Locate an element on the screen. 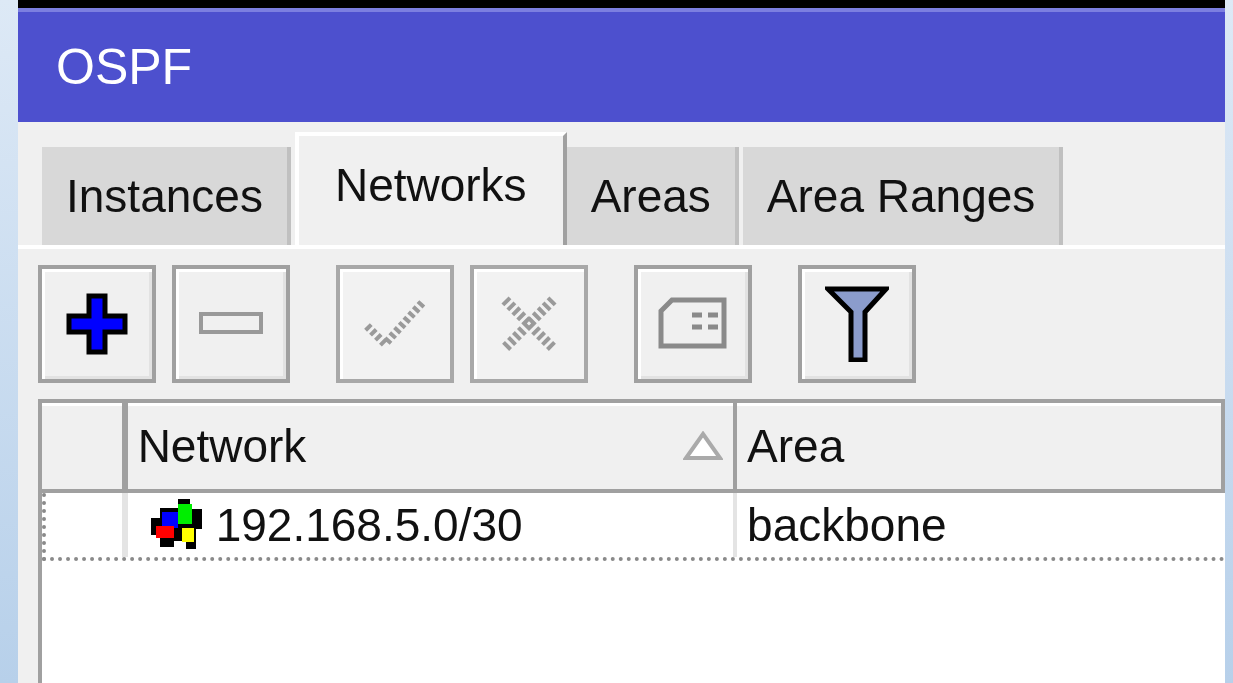 The width and height of the screenshot is (1233, 683). plus-icon is located at coordinates (97, 324).